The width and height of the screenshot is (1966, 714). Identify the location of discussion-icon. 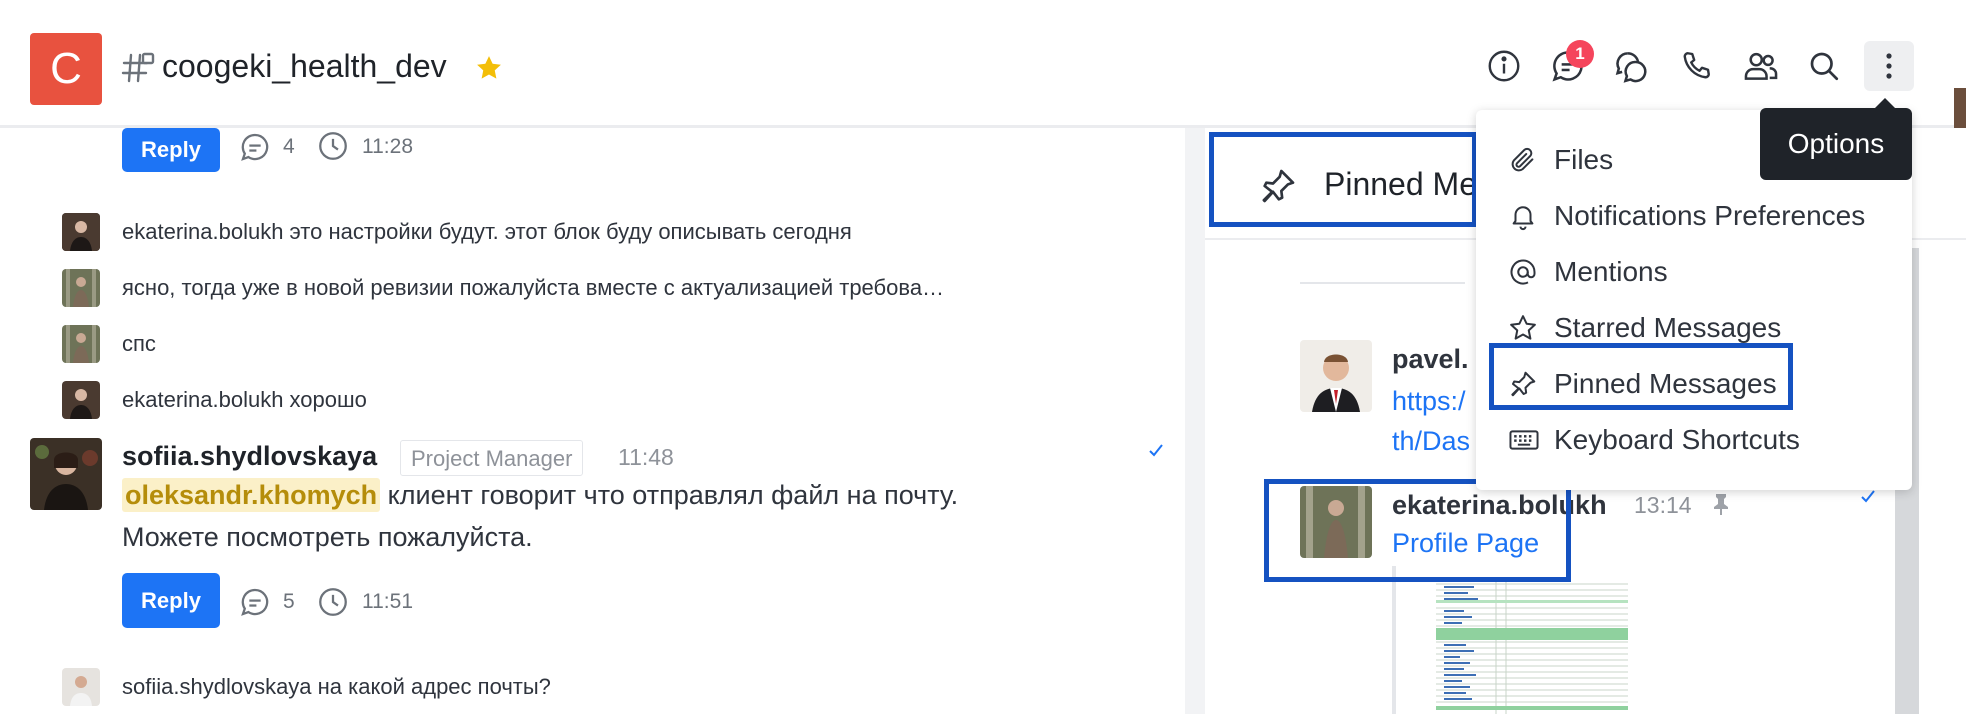
(1631, 66).